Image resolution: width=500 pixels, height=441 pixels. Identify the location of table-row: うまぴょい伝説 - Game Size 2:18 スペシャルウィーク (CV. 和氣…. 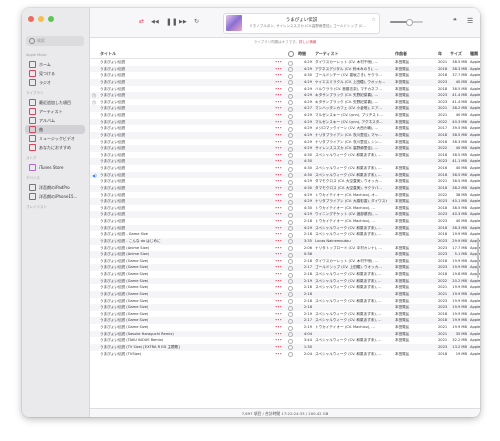
(285, 234).